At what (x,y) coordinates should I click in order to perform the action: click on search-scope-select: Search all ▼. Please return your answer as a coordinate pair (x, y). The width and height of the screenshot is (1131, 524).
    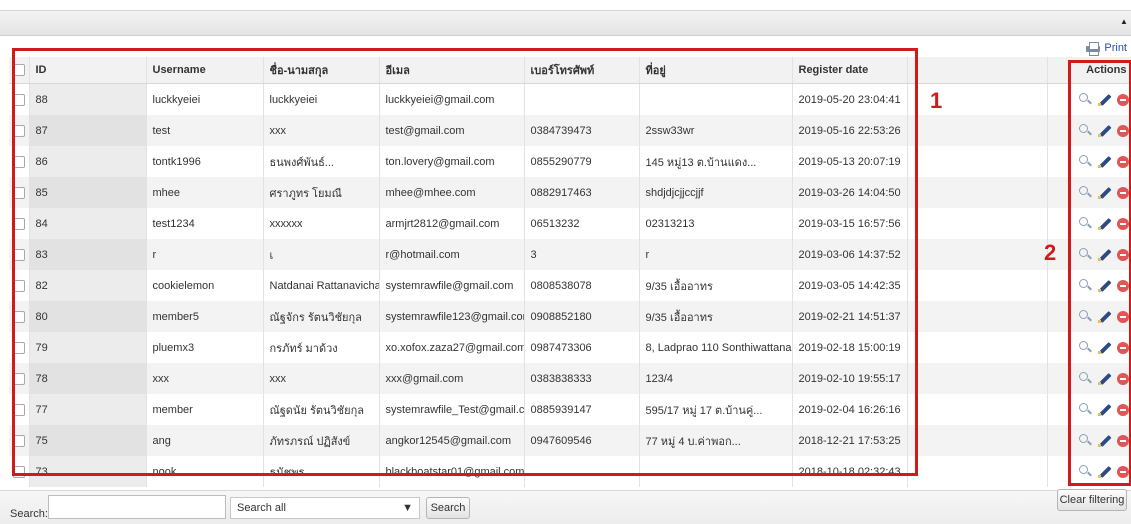
    Looking at the image, I should click on (325, 508).